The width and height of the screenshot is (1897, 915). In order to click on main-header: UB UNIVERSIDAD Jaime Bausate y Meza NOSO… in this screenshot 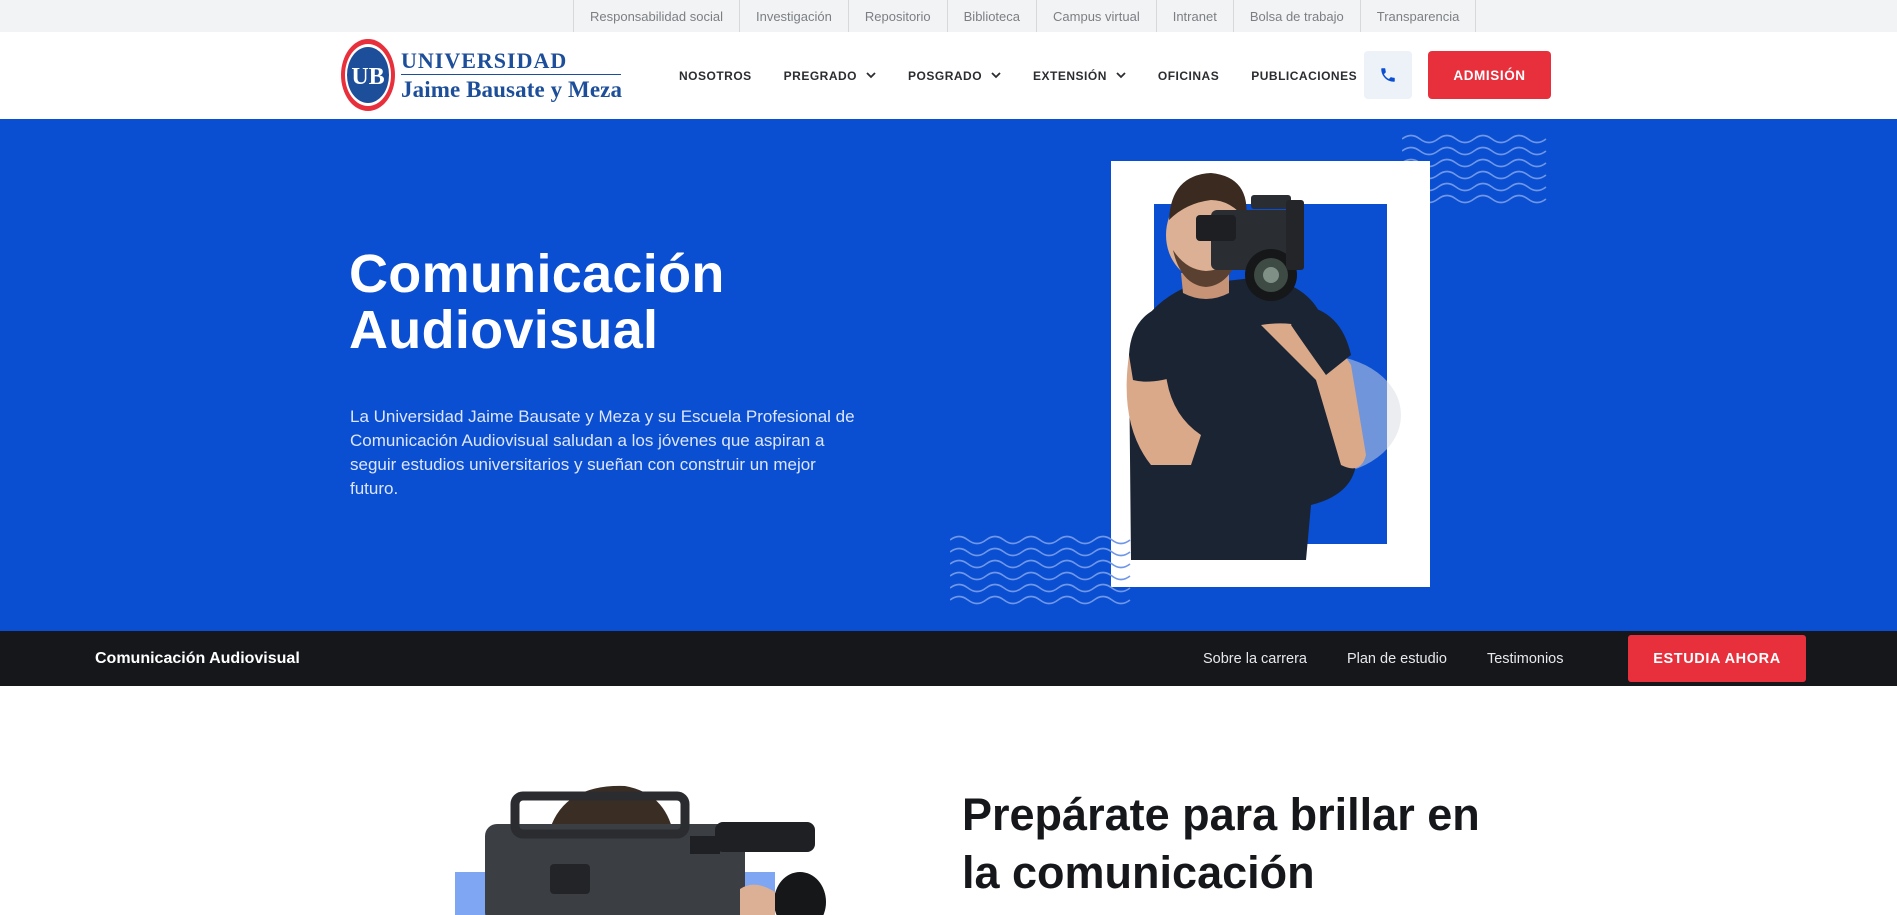, I will do `click(948, 75)`.